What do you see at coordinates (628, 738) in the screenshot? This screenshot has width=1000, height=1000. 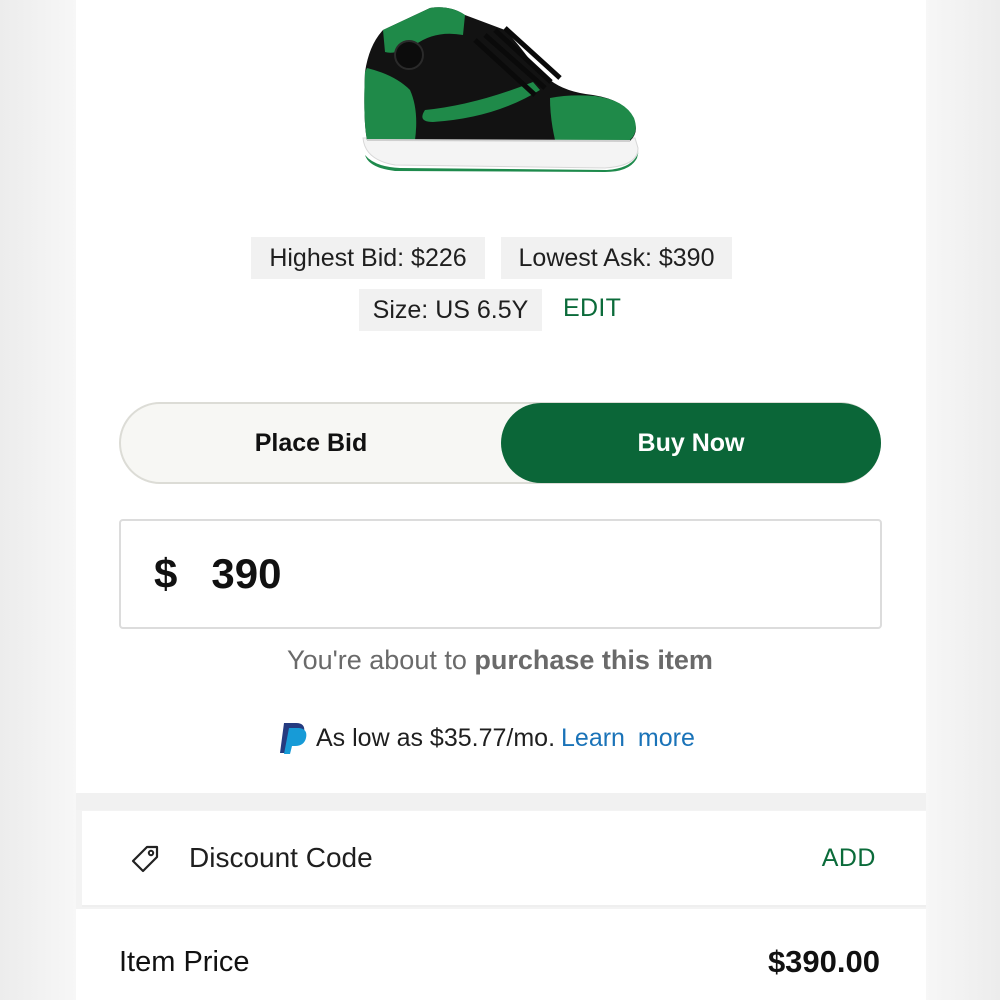 I see `learn-more-link: Learn more` at bounding box center [628, 738].